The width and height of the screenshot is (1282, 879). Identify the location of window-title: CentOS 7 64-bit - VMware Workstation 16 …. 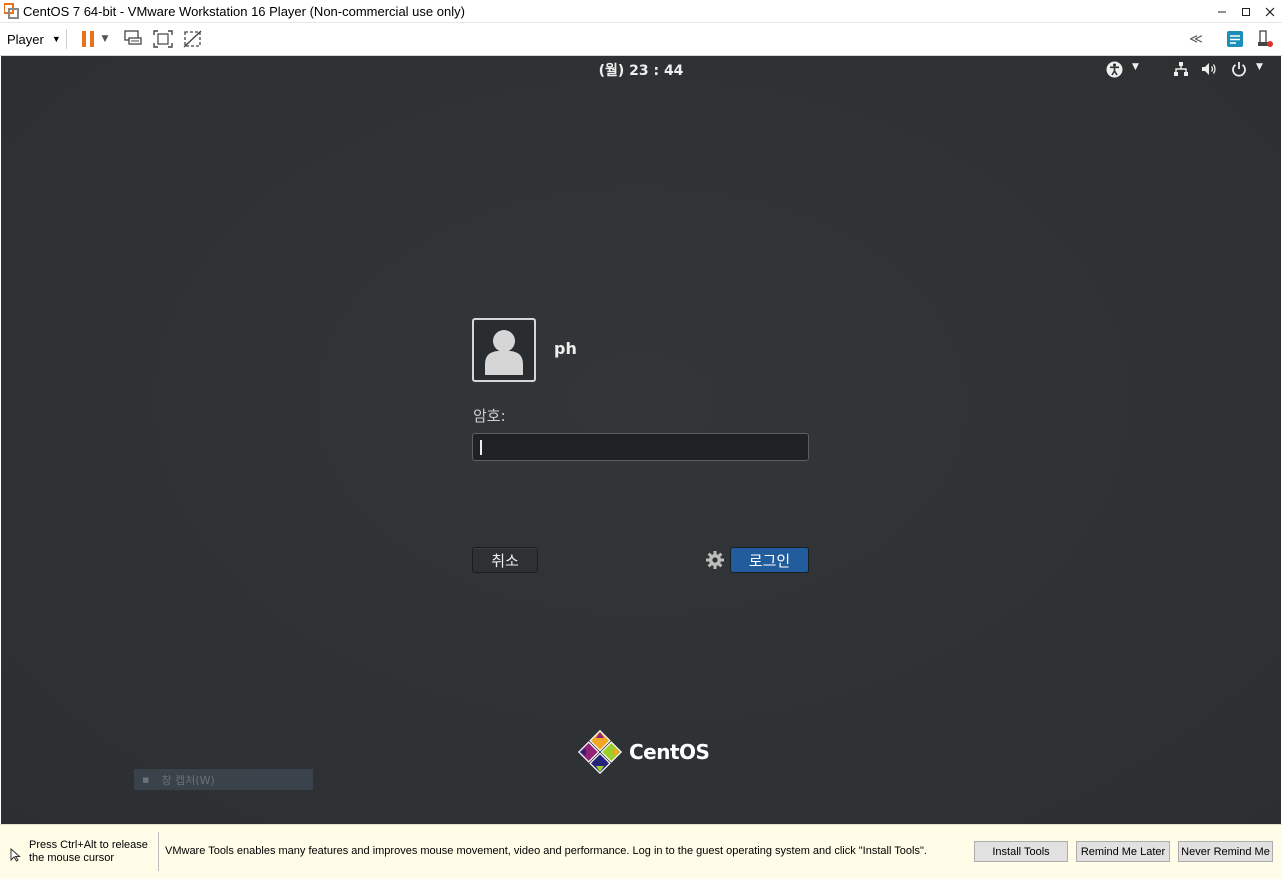
(244, 11).